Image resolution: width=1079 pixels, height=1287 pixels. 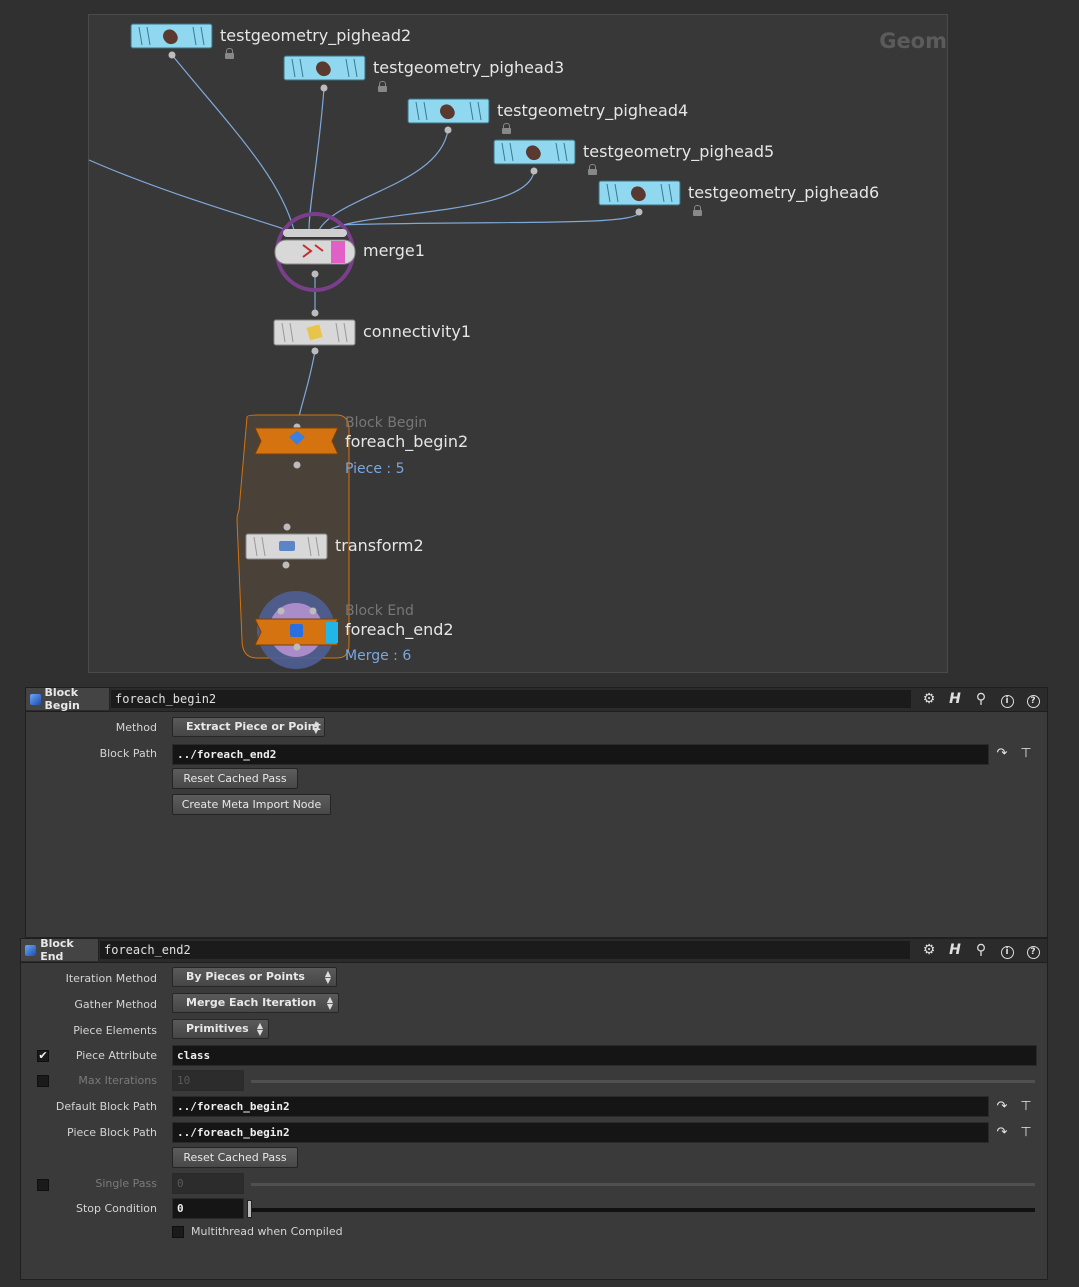 I want to click on piece-elements-label: Piece Elements, so click(x=115, y=1030).